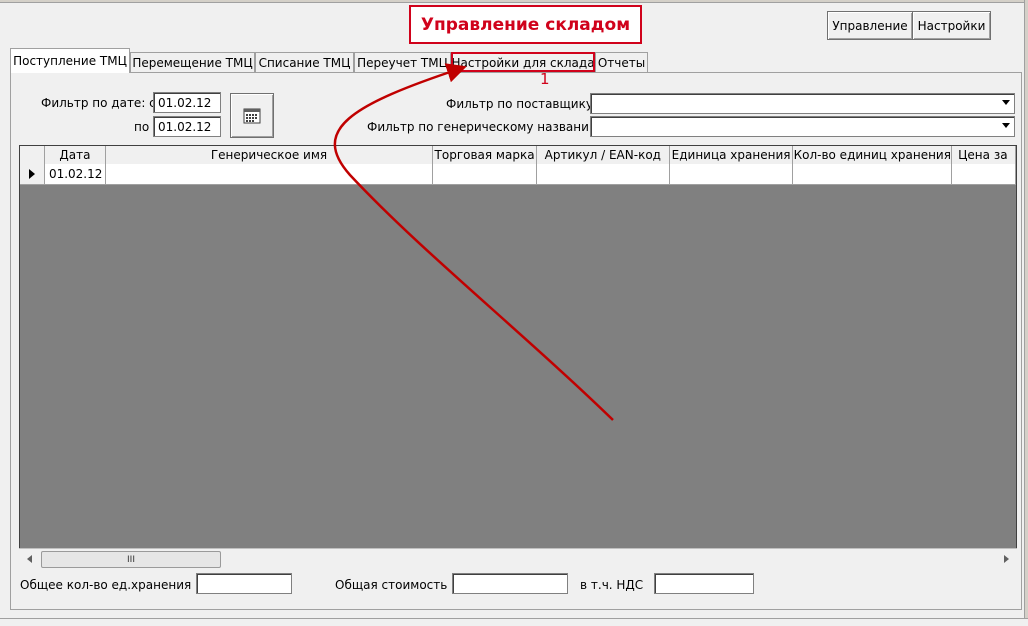 This screenshot has height=626, width=1028. Describe the element at coordinates (98, 103) in the screenshot. I see `date-filter-label: Фильтр по дате: с` at that location.